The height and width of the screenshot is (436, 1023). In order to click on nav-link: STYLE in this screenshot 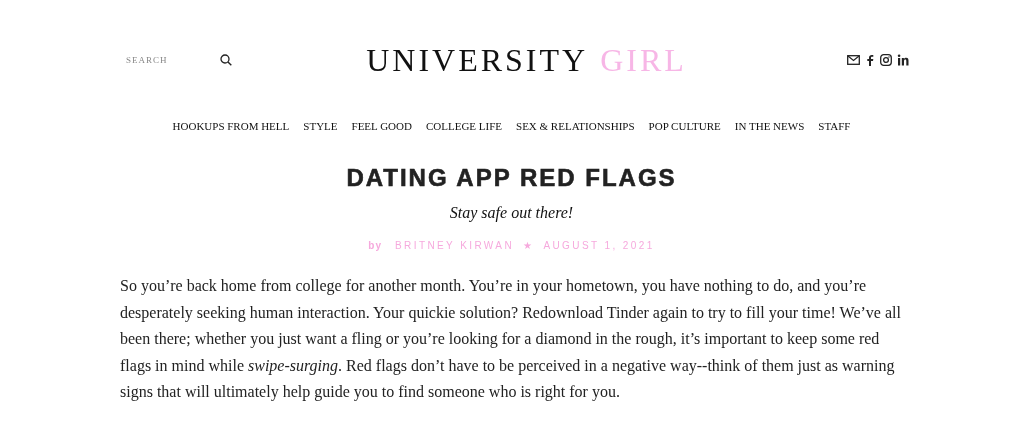, I will do `click(320, 126)`.